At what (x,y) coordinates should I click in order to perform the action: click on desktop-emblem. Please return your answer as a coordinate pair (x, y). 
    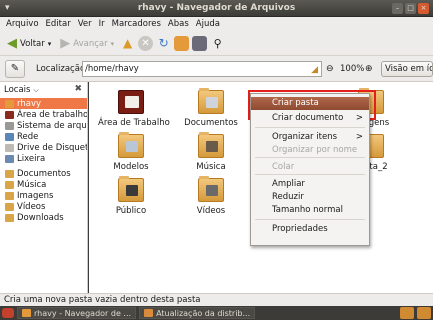
    Looking at the image, I should click on (132, 102).